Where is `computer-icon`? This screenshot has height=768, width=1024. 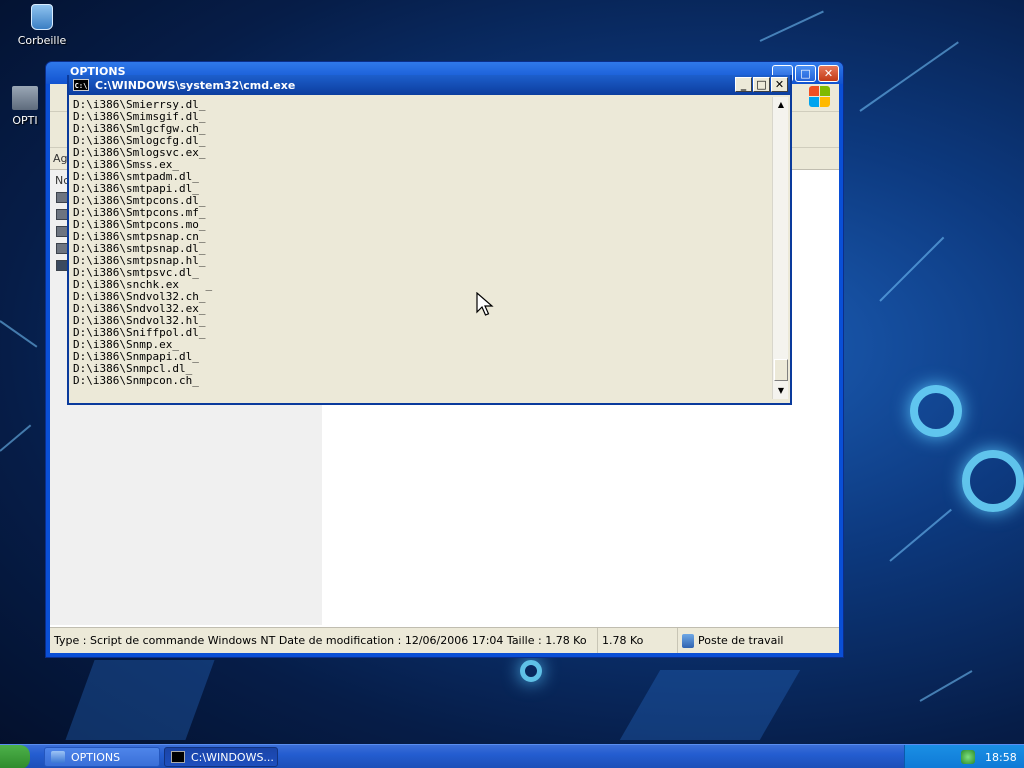 computer-icon is located at coordinates (688, 640).